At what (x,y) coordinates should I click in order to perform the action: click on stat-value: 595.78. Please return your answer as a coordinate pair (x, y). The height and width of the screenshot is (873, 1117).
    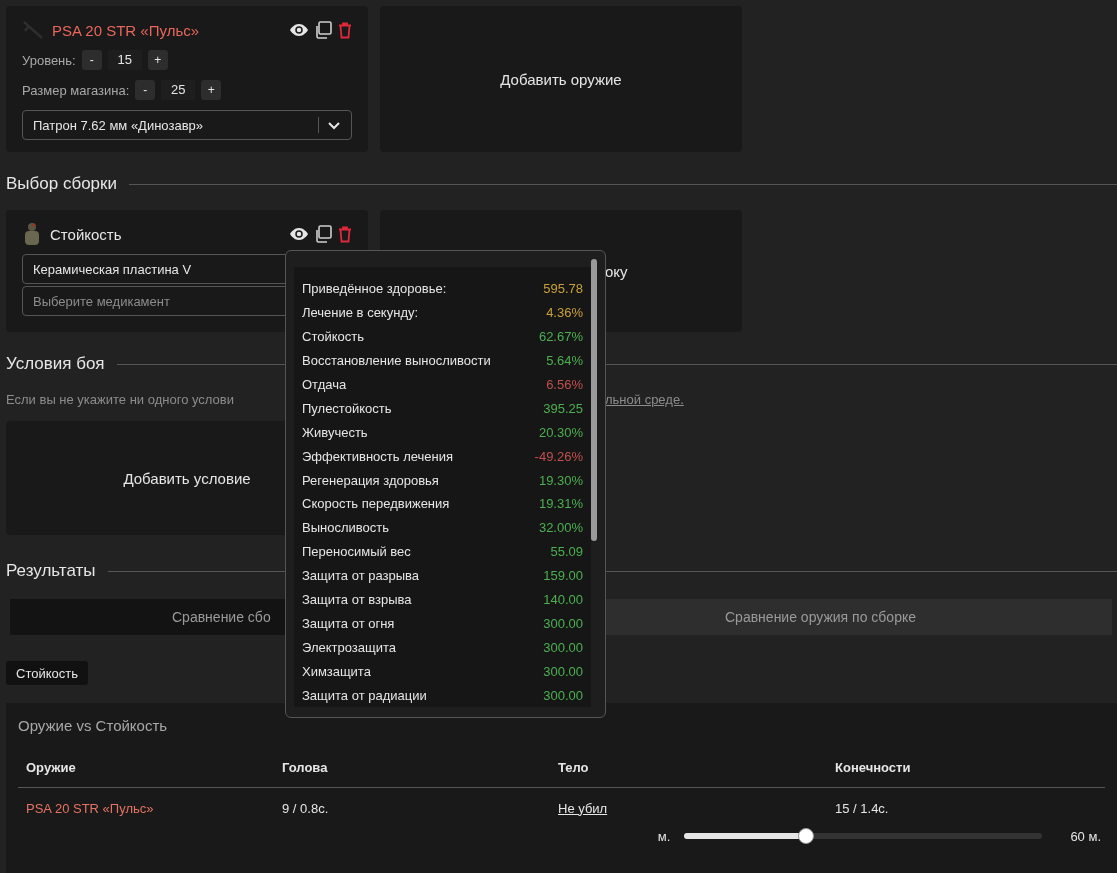
    Looking at the image, I should click on (563, 289).